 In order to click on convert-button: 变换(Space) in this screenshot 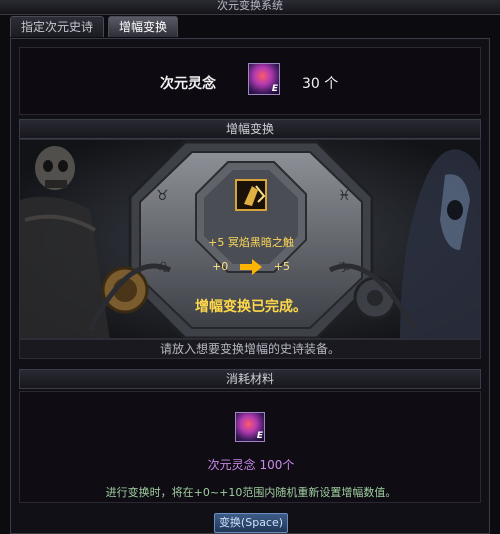, I will do `click(251, 523)`.